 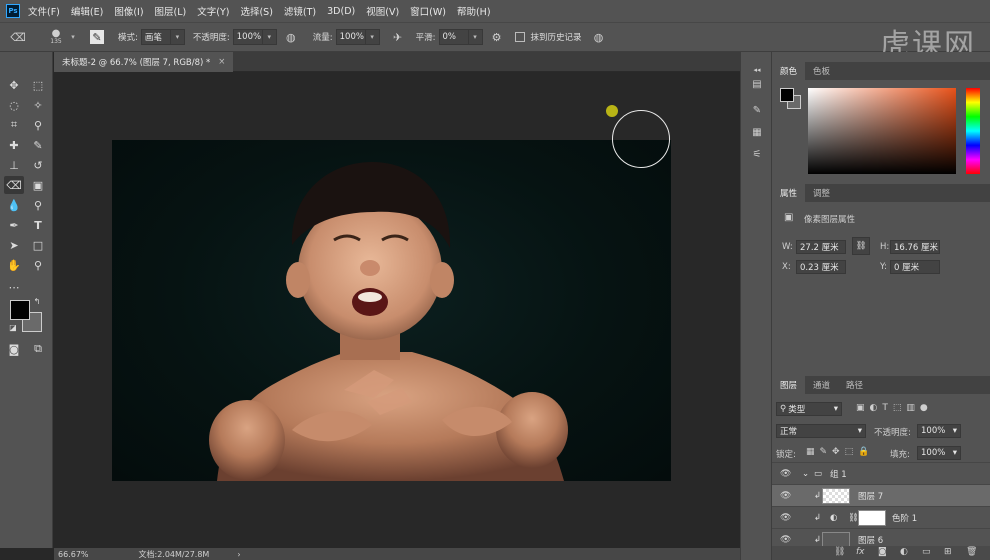 What do you see at coordinates (38, 85) in the screenshot?
I see `marquee-tool-icon: ⬚` at bounding box center [38, 85].